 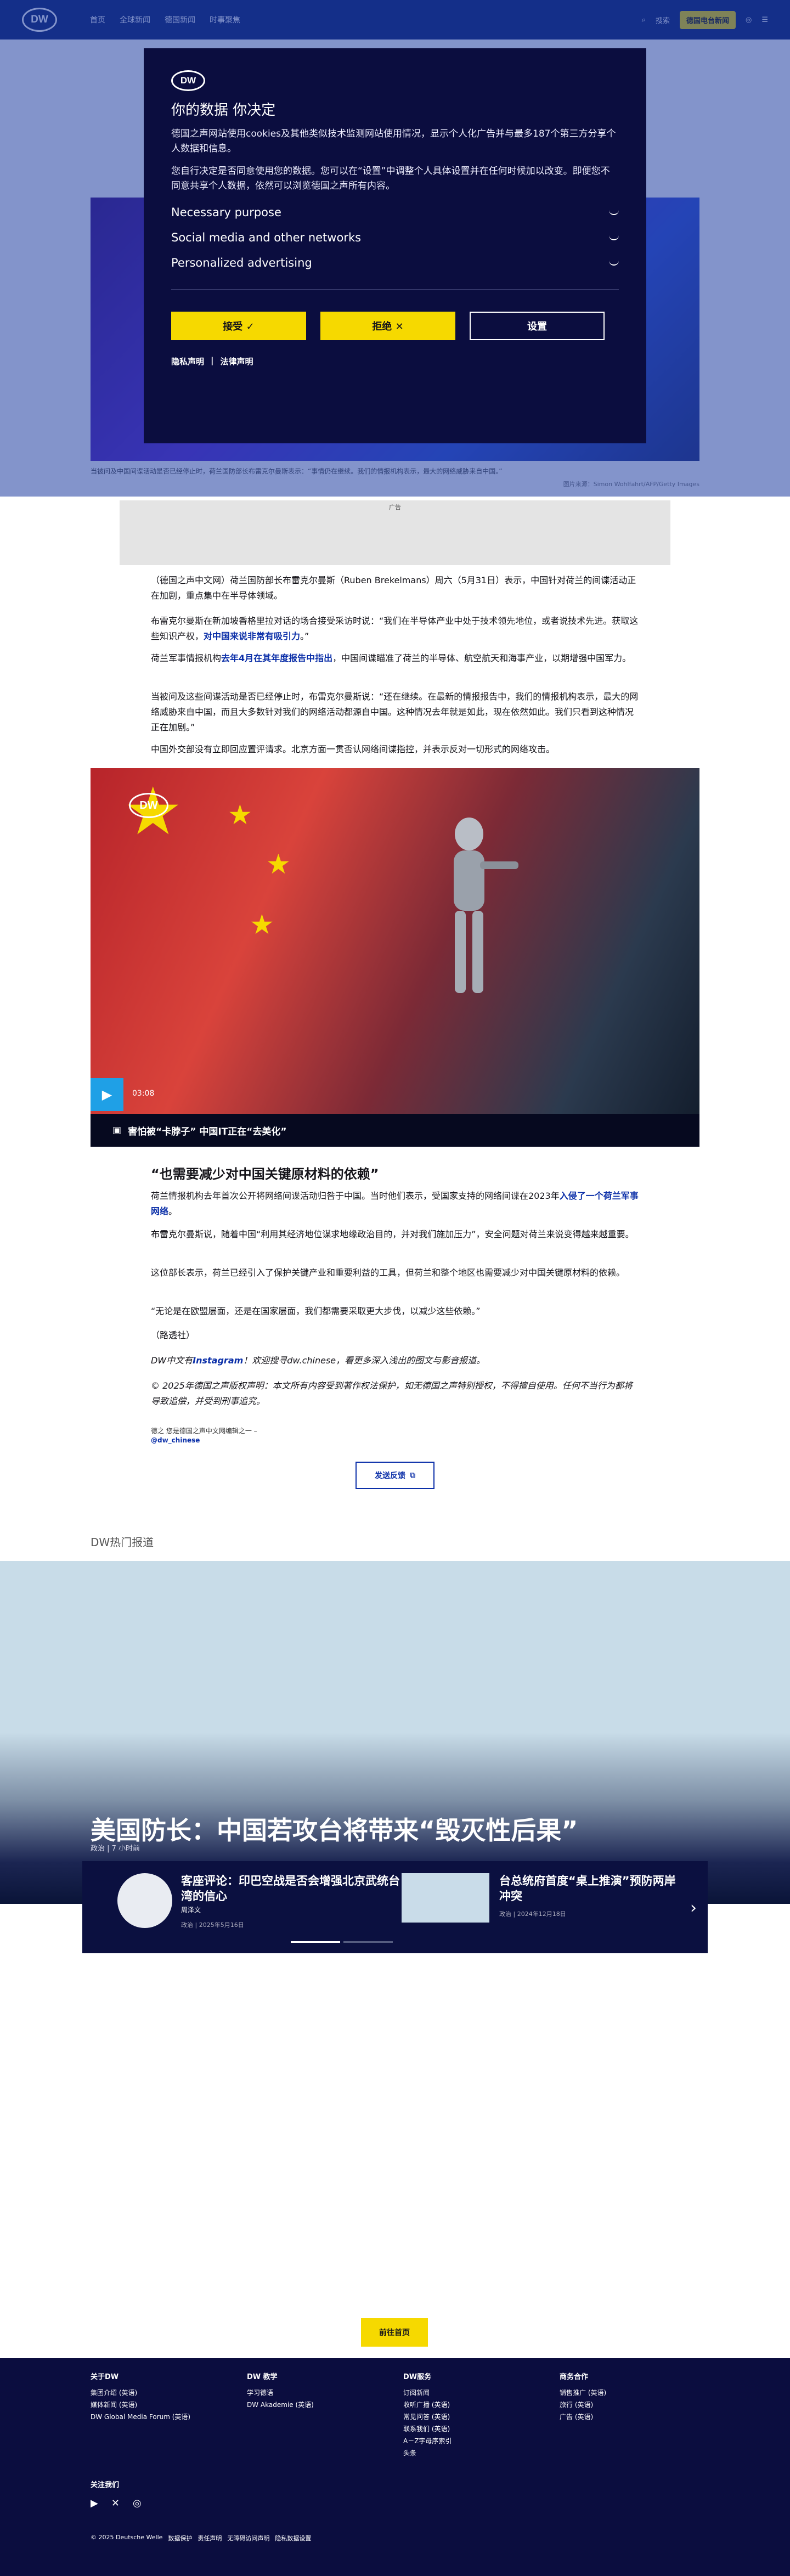 I want to click on text: DW中文有, so click(x=172, y=1361).